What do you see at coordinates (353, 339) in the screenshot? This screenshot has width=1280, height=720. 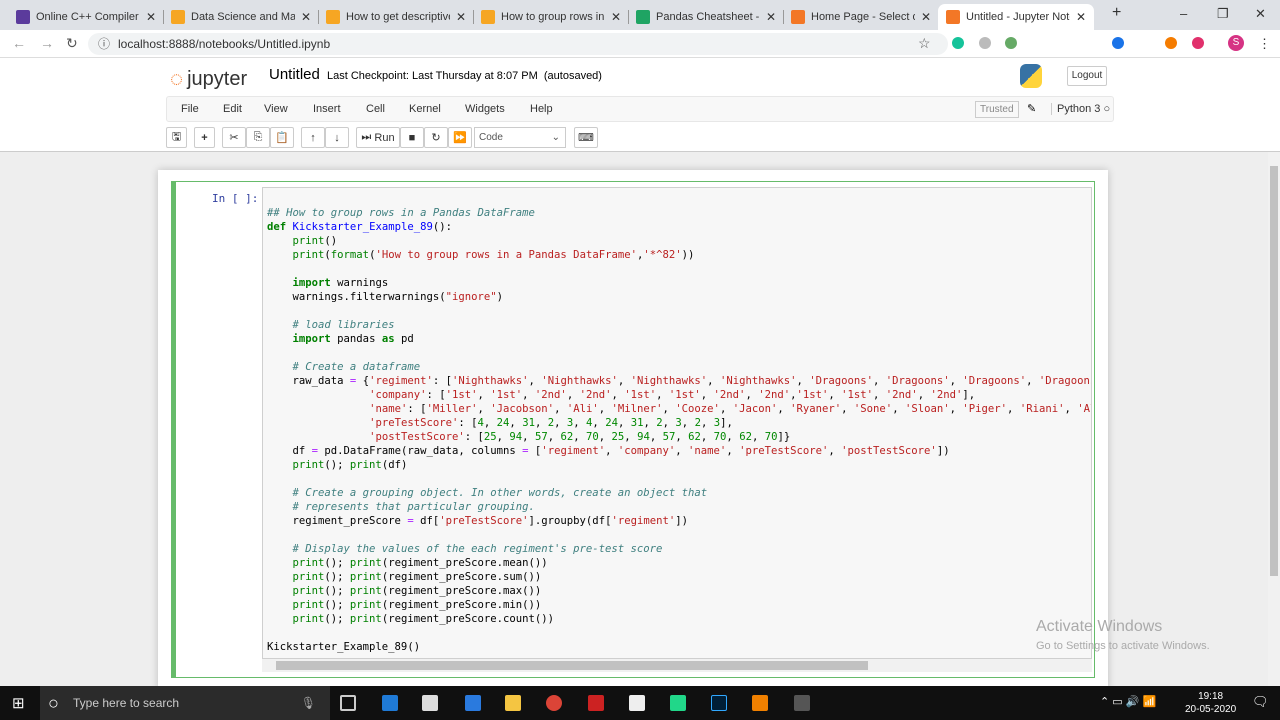 I see `code-line: import pandas as pd` at bounding box center [353, 339].